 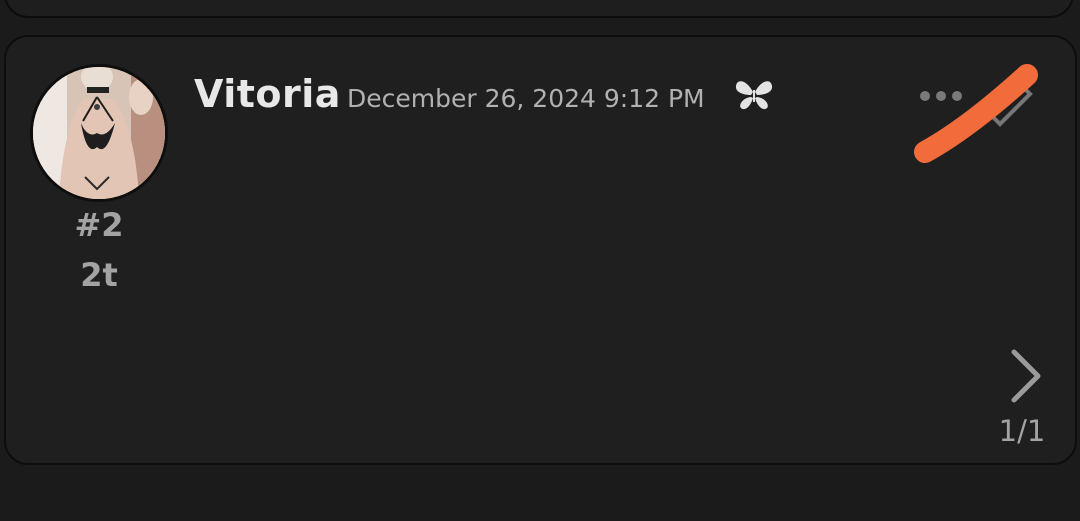 I want to click on pencil-icon, so click(x=1010, y=100).